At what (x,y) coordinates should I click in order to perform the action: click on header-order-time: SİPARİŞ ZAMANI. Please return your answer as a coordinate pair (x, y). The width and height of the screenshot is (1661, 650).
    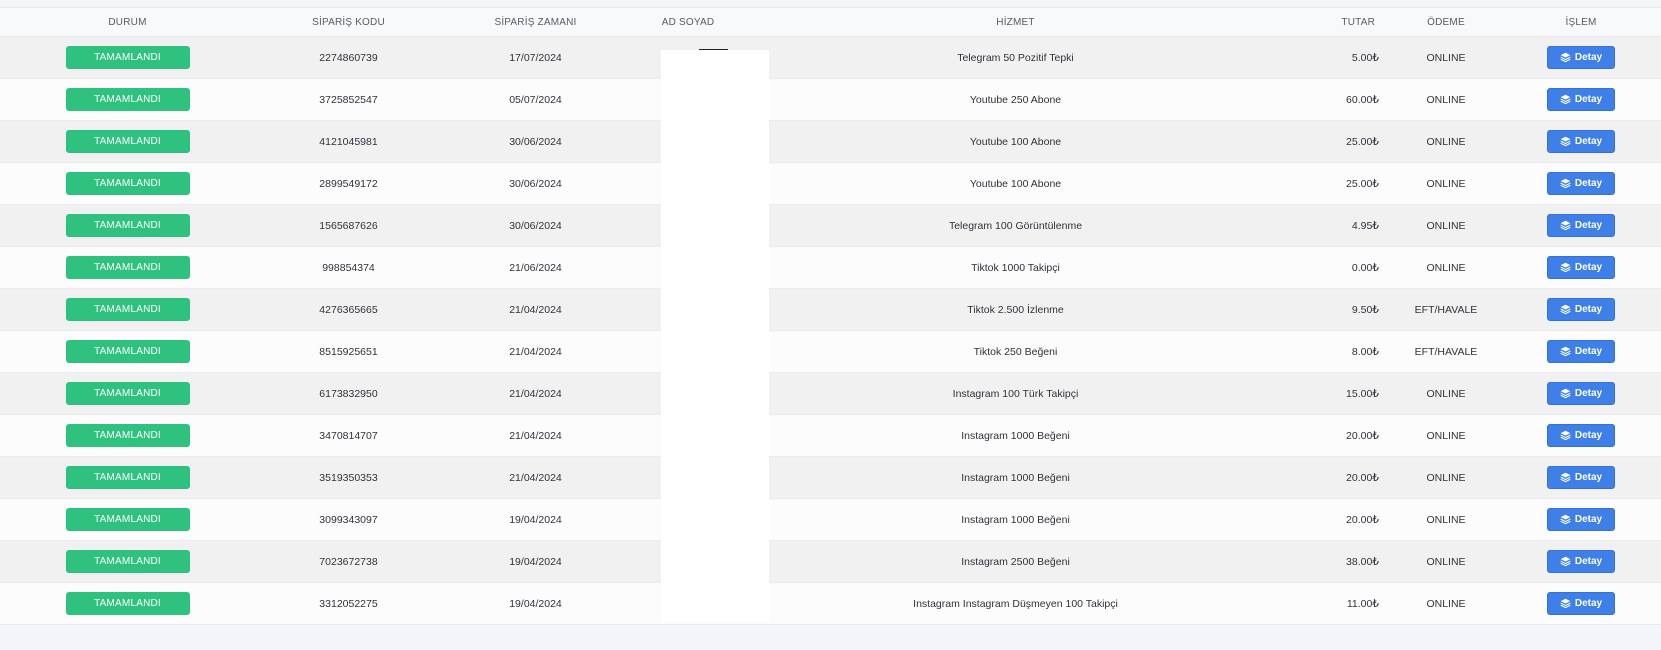
    Looking at the image, I should click on (535, 22).